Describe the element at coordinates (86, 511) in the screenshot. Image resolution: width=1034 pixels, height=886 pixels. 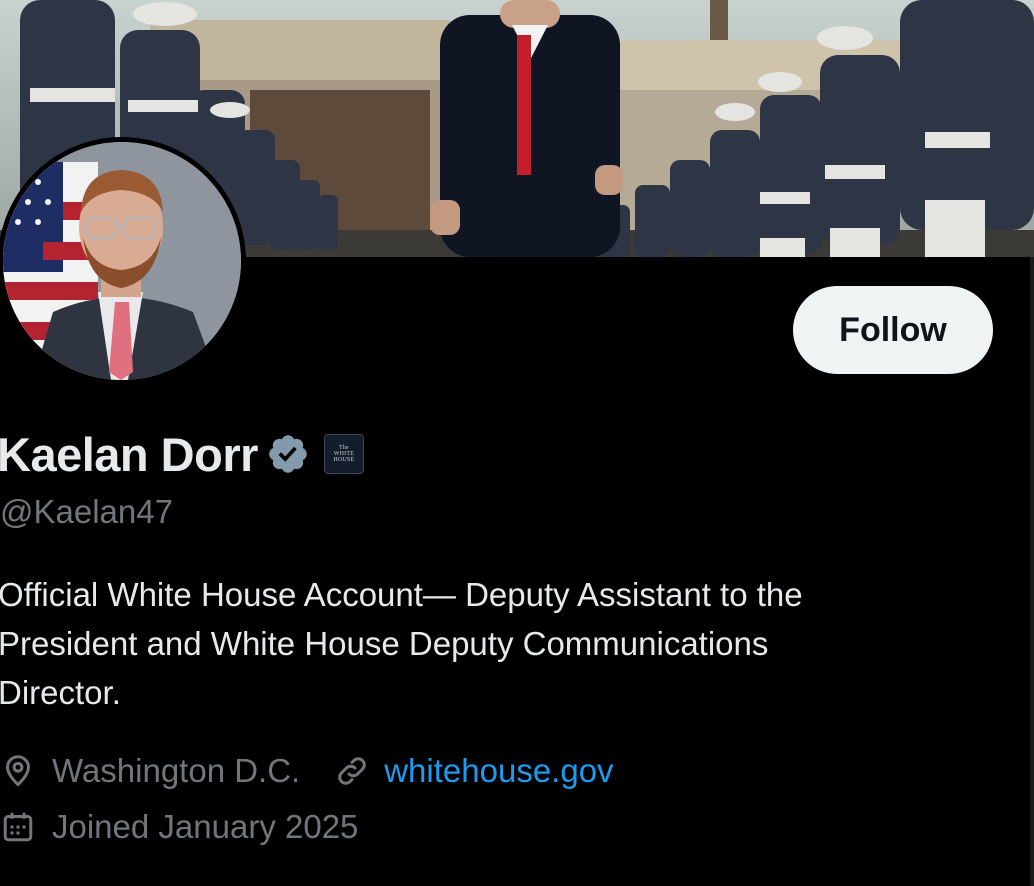
I see `profile-handle: @Kaelan47` at that location.